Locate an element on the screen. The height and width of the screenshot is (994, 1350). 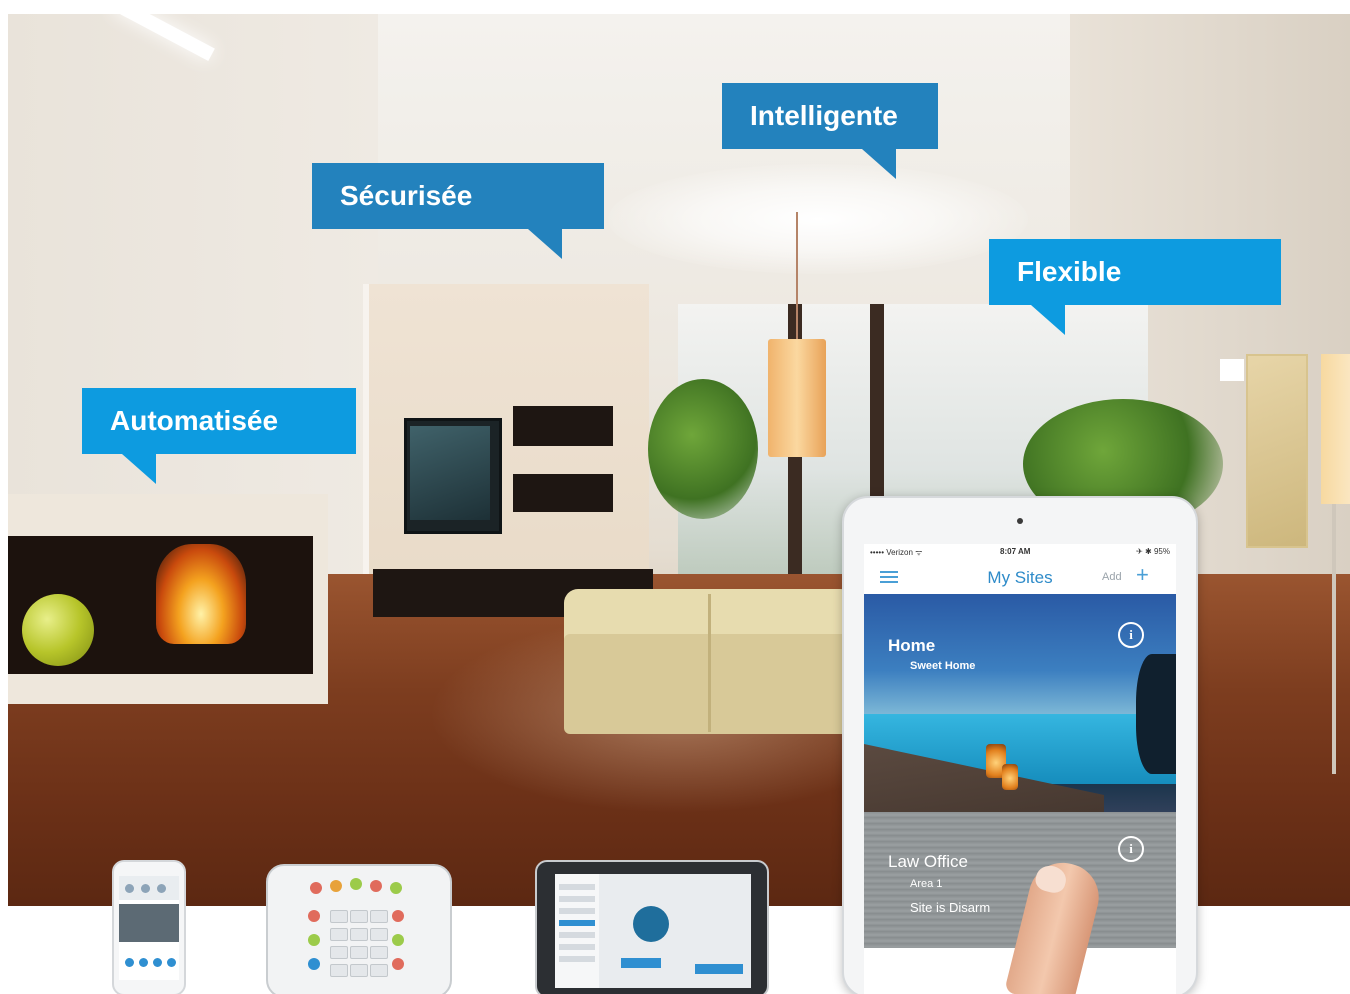
phone-screen is located at coordinates (149, 928).